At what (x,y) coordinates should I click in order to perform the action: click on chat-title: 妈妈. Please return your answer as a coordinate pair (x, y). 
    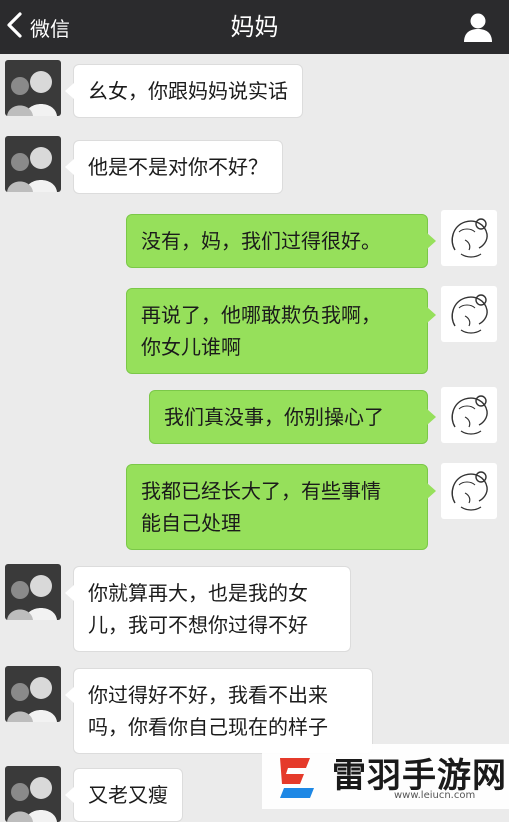
    Looking at the image, I should click on (254, 27).